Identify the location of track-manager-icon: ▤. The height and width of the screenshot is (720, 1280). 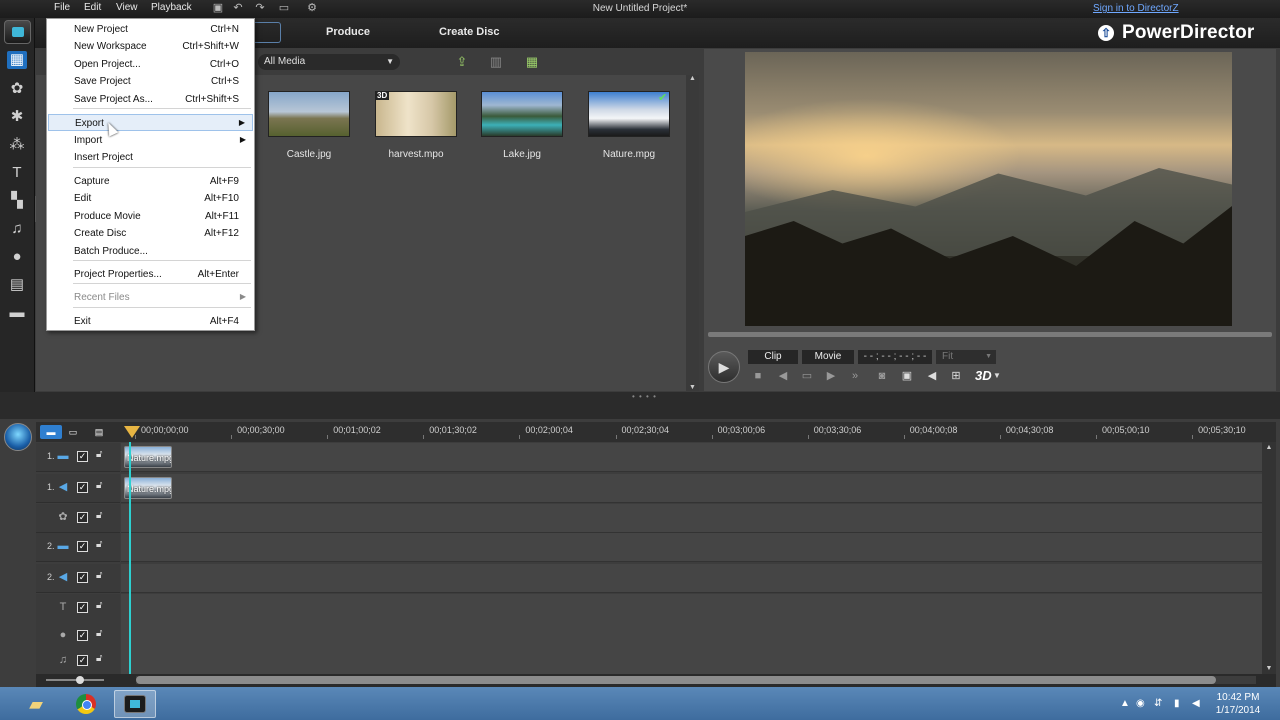
(99, 432).